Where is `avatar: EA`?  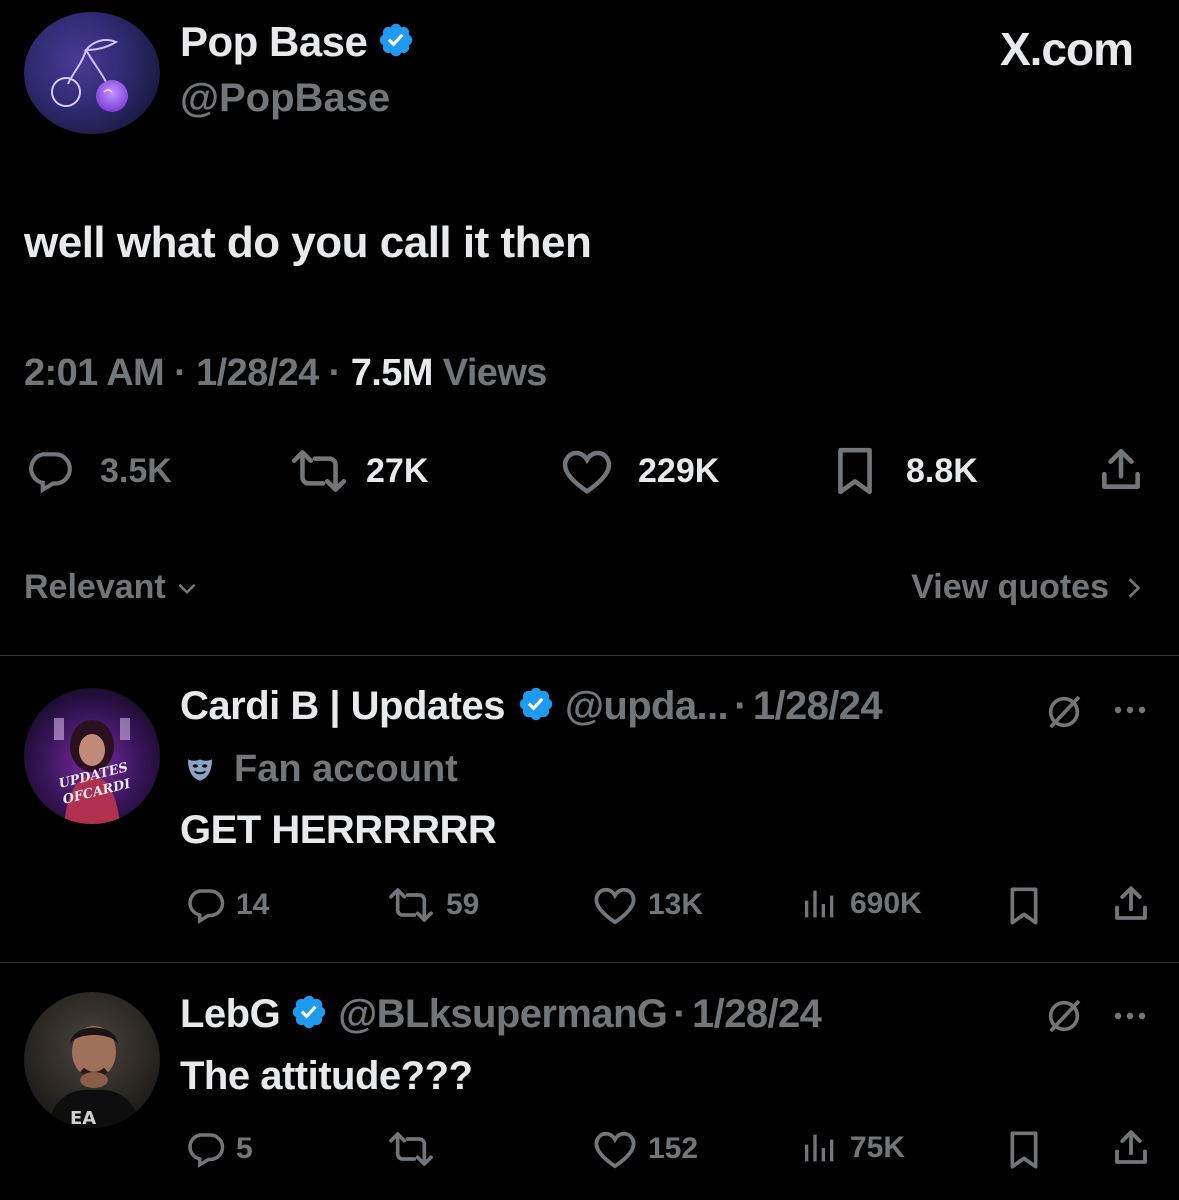
avatar: EA is located at coordinates (92, 1060).